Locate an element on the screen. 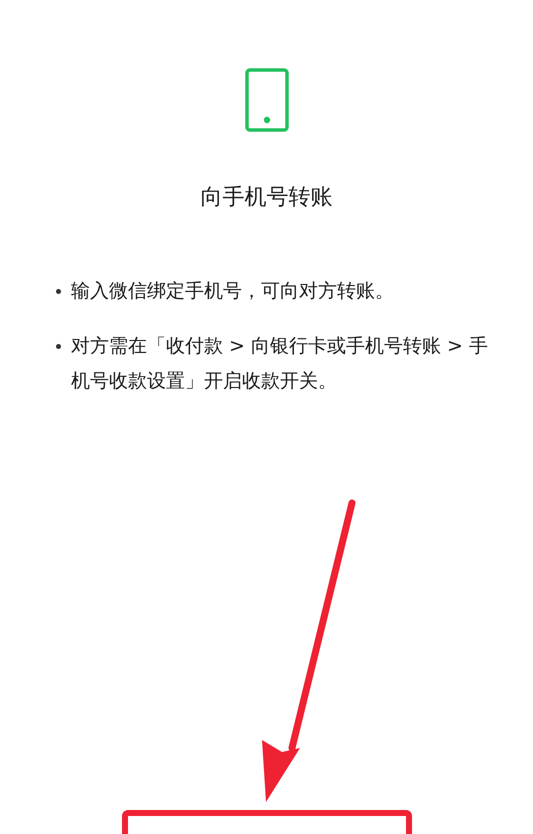  note-text: 对方需在「收付款 > 向银行卡或手机号转账 > 手机号收款设置」开启收款开关。 is located at coordinates (280, 364).